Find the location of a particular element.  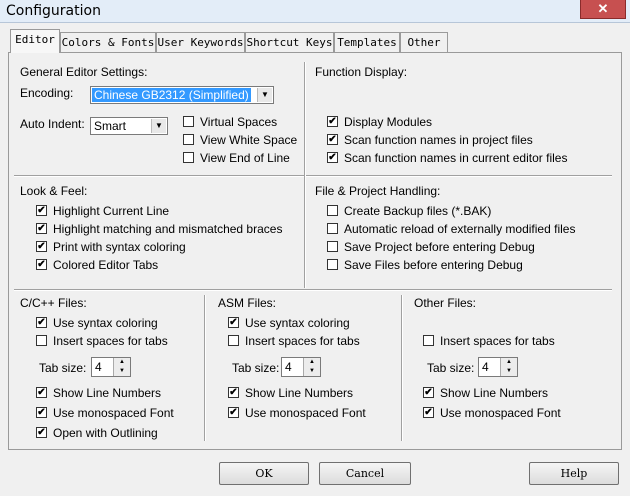

cpp-insert-spaces-label: Insert spaces for tabs is located at coordinates (110, 341).